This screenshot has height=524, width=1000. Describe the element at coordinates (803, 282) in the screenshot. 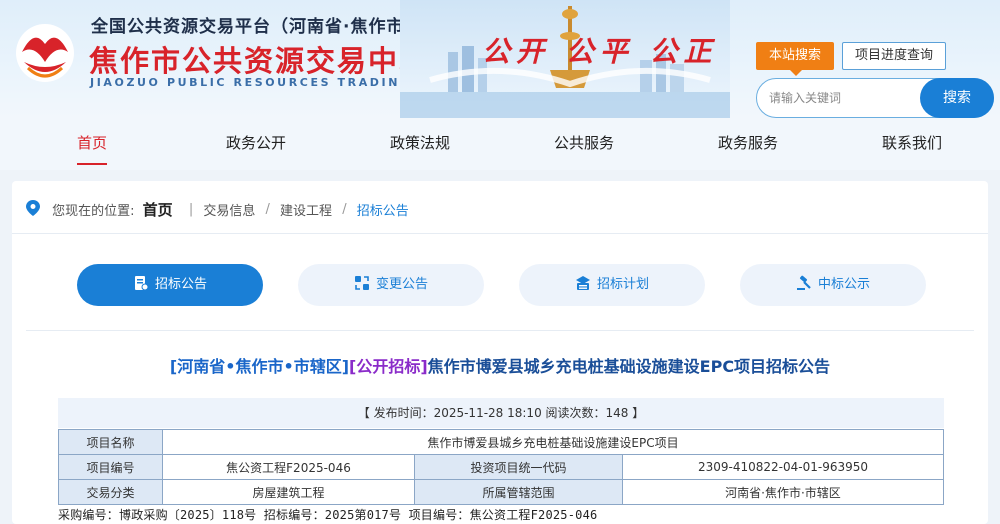

I see `gavel-icon` at that location.